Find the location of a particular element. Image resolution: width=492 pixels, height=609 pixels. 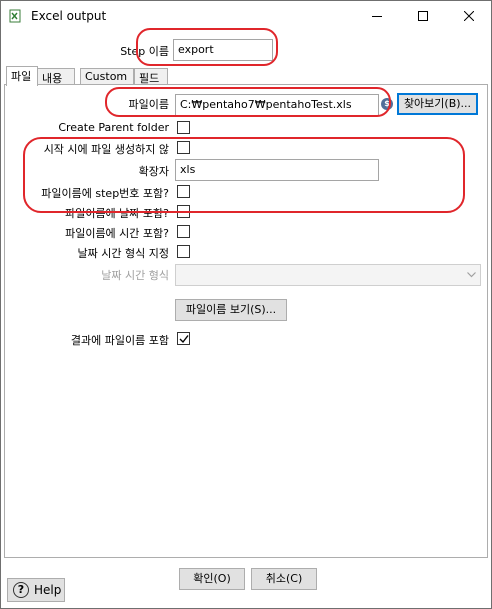

add-to-result-checkbox is located at coordinates (183, 338).